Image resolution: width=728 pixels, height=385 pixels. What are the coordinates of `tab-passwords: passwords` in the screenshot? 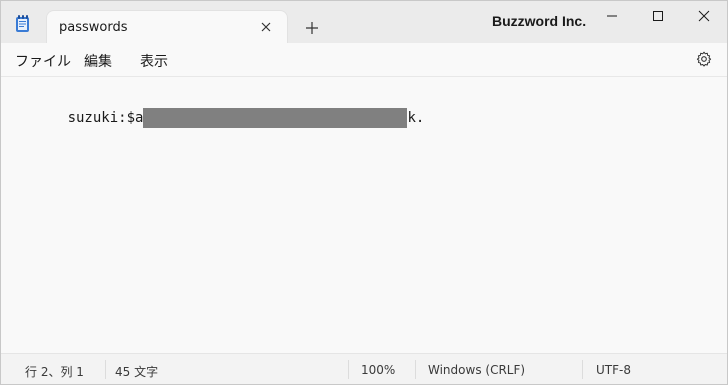 It's located at (167, 27).